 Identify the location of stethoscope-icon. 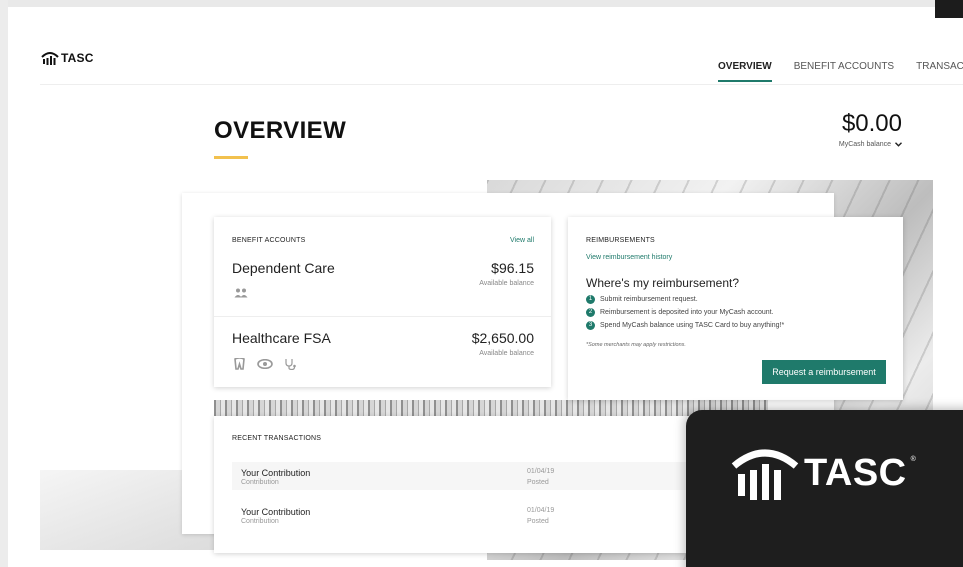
(290, 364).